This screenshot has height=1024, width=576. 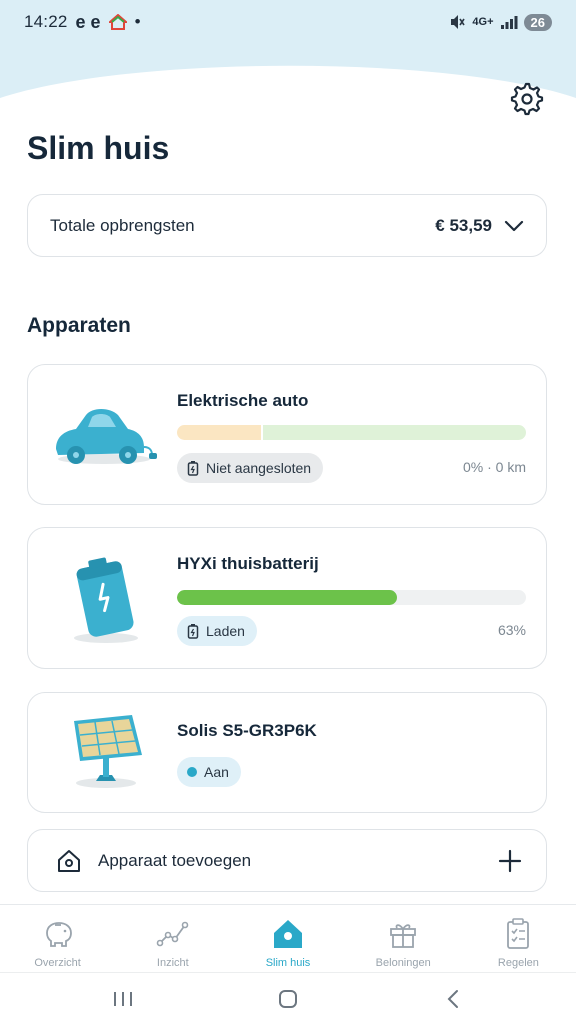 What do you see at coordinates (247, 730) in the screenshot?
I see `device-name: Solis S5-GR3P6K` at bounding box center [247, 730].